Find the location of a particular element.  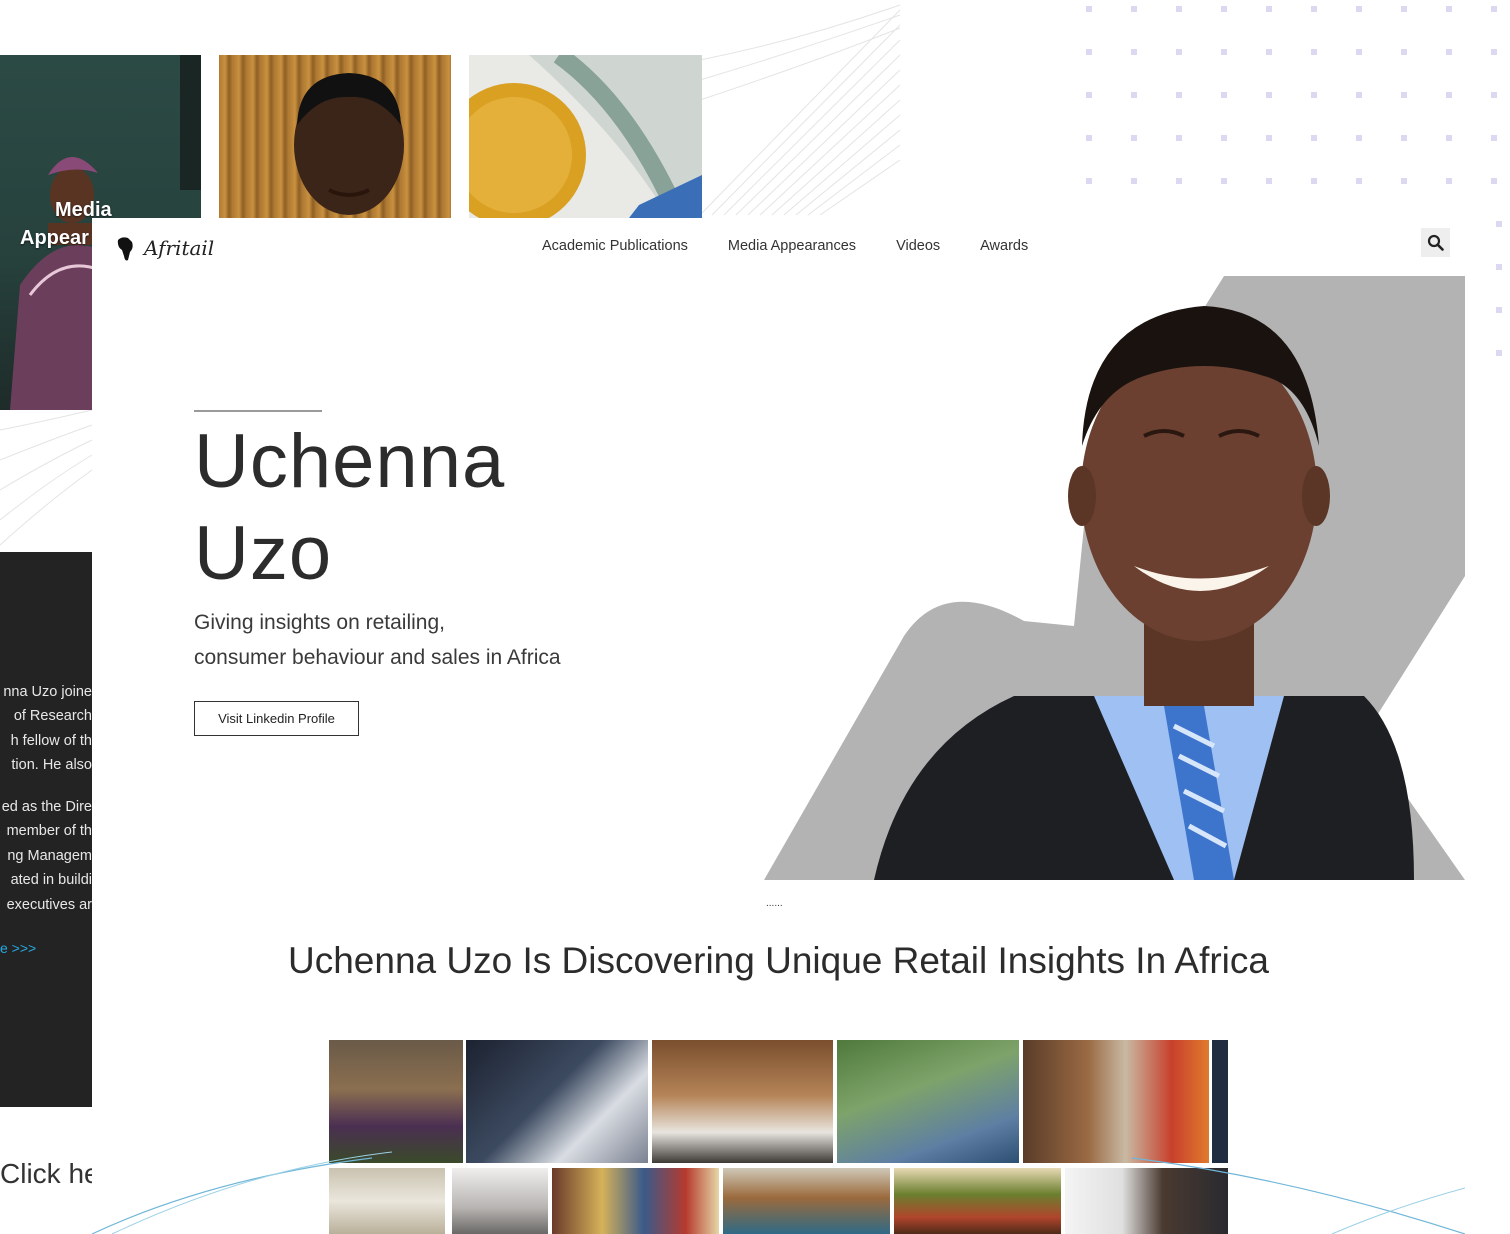

award-certificate-photo is located at coordinates (585, 136).